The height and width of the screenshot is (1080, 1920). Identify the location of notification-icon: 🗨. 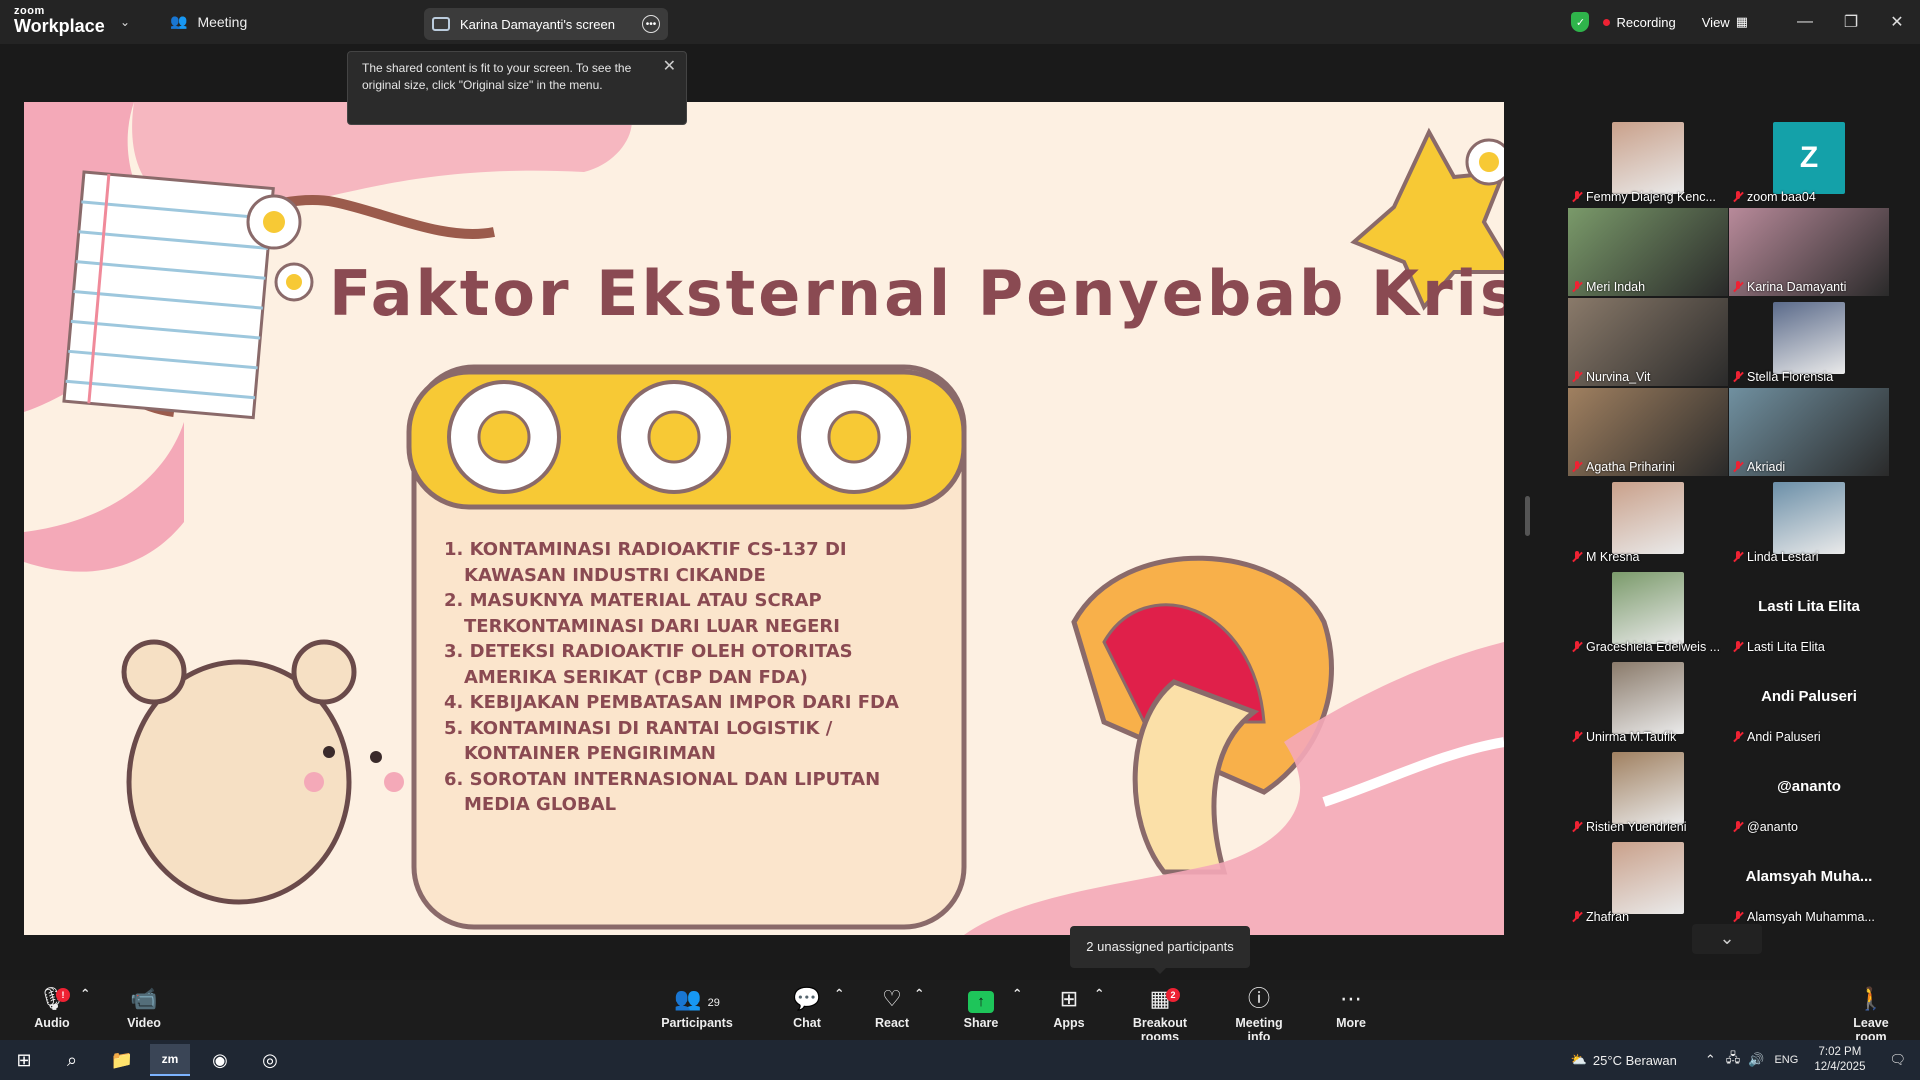
(1897, 1060).